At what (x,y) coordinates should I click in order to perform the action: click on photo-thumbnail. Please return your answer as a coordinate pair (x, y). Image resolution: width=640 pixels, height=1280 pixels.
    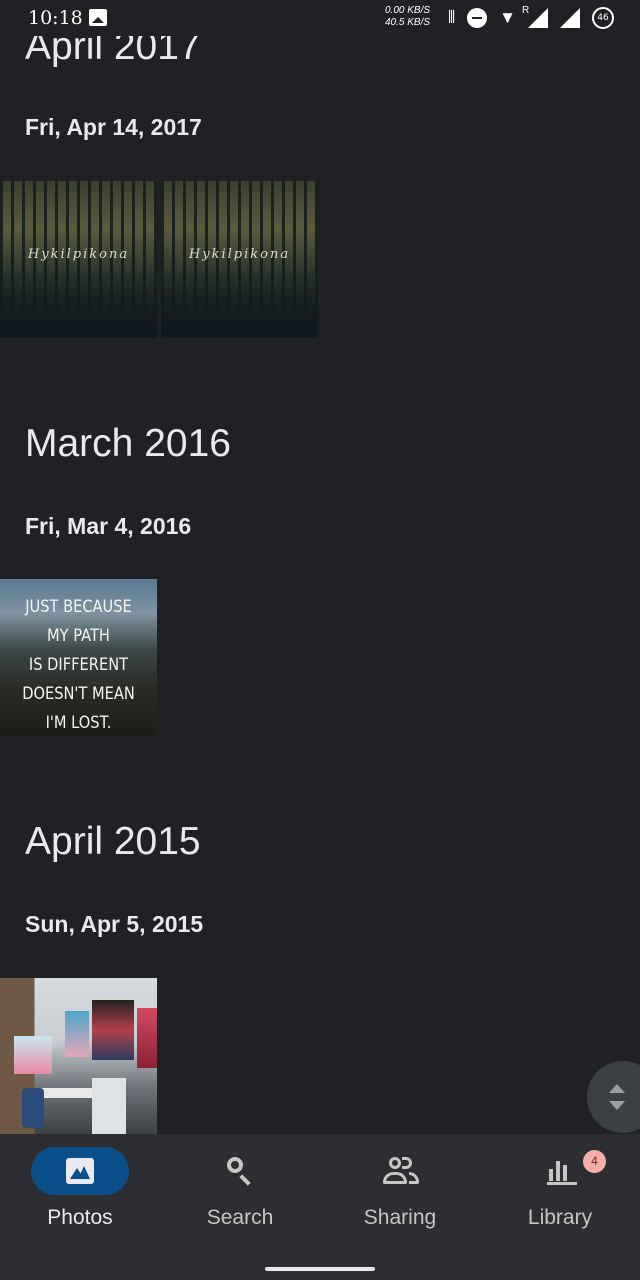
    Looking at the image, I should click on (78, 1056).